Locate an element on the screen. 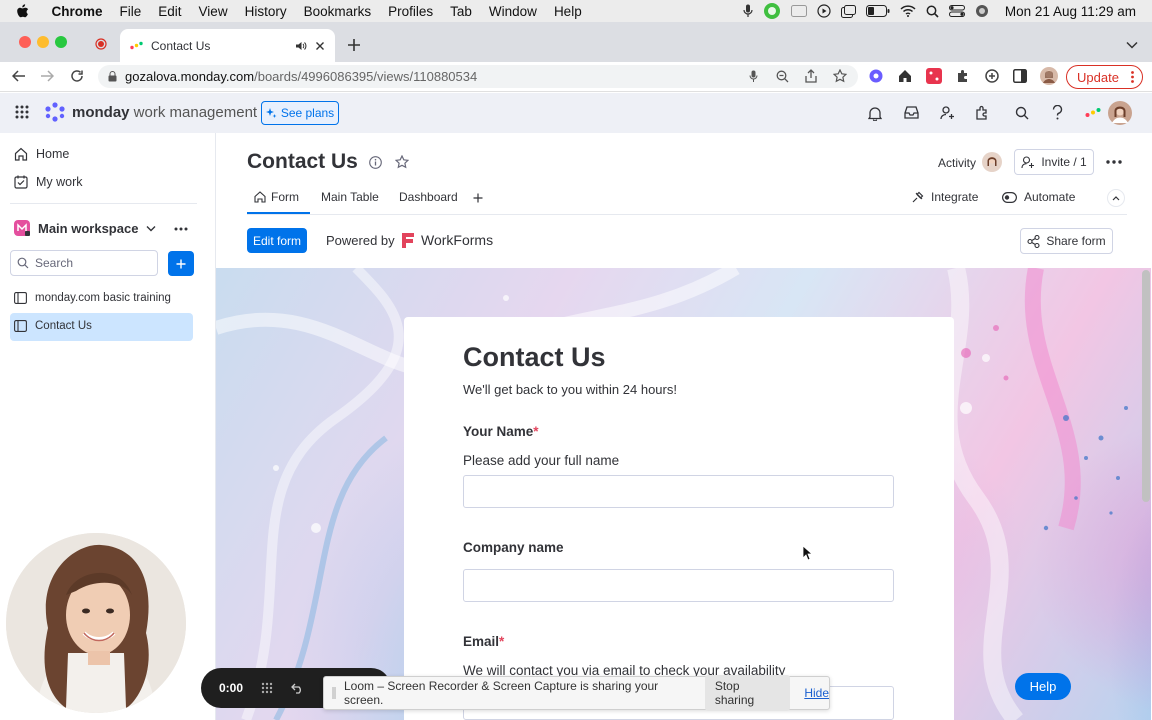  activity-button: Activity is located at coordinates (957, 163).